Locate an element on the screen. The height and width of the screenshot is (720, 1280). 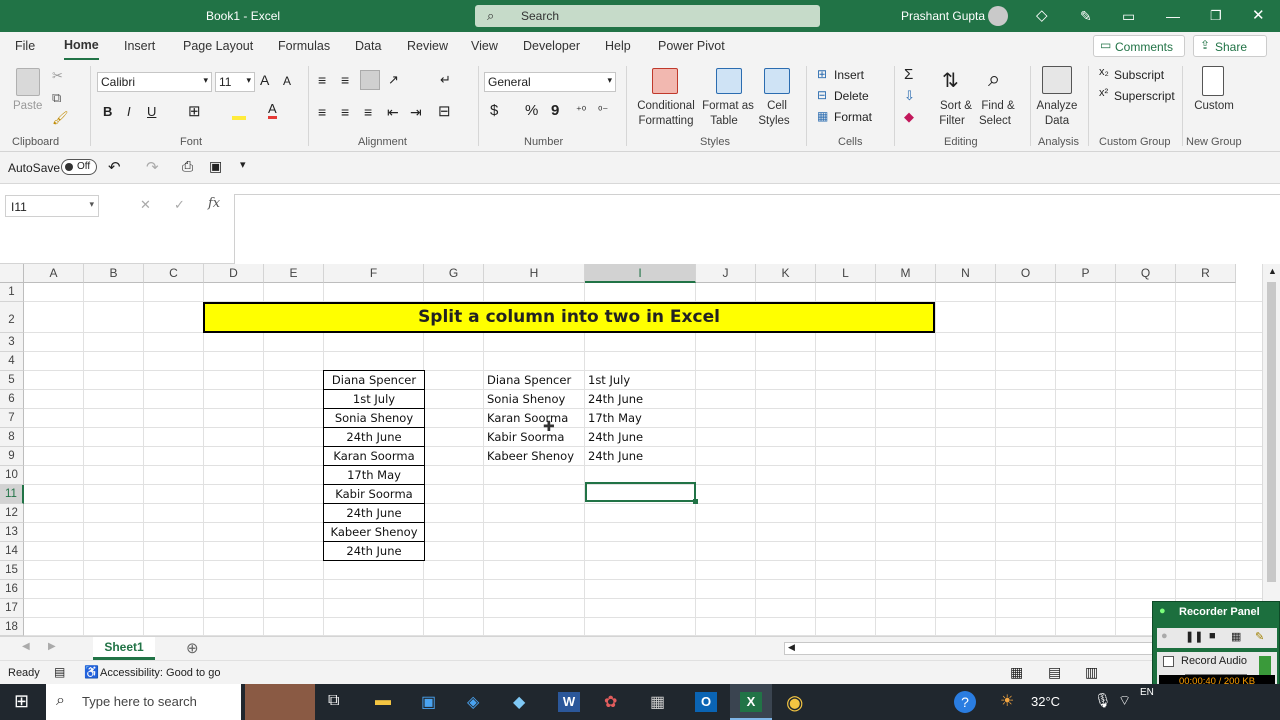
cell-f10: 17th May is located at coordinates (374, 475).